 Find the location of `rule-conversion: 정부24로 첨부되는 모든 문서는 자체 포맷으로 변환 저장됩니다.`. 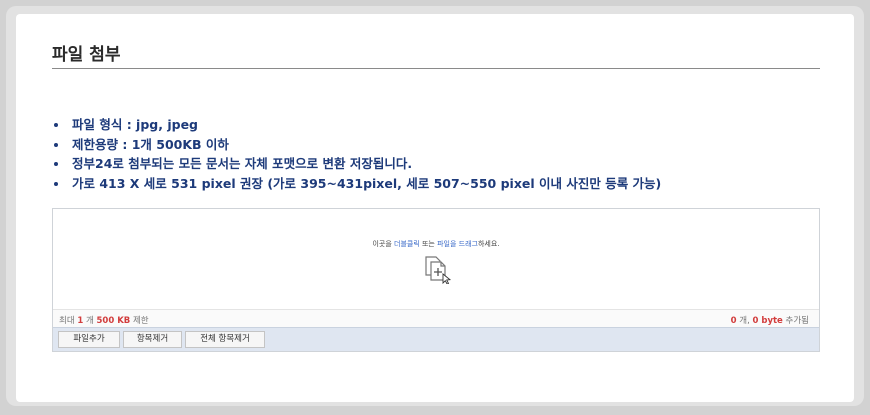

rule-conversion: 정부24로 첨부되는 모든 문서는 자체 포맷으로 변환 저장됩니다. is located at coordinates (356, 164).